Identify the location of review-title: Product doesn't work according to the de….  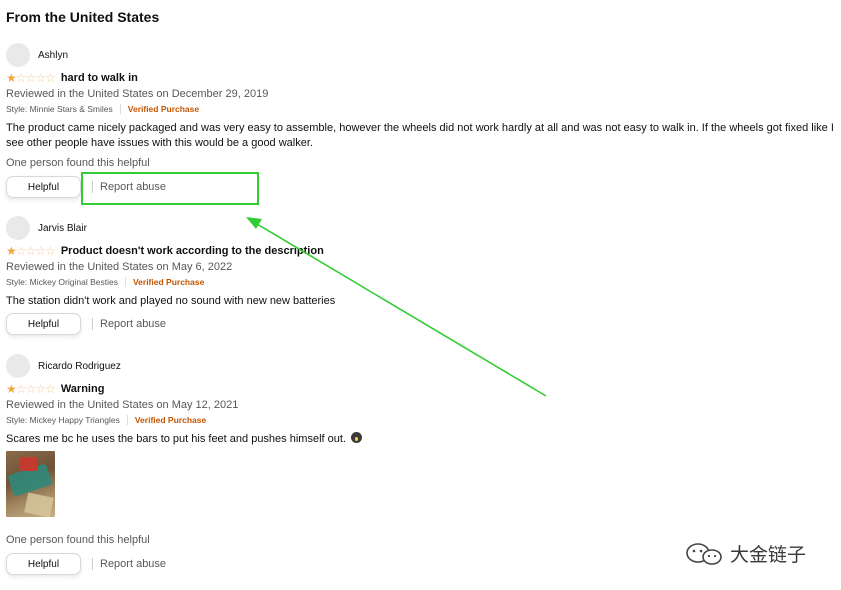
(192, 251).